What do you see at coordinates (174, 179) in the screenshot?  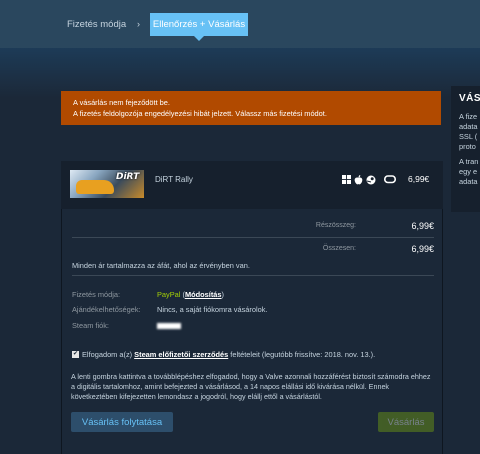 I see `game-title: DiRT Rally` at bounding box center [174, 179].